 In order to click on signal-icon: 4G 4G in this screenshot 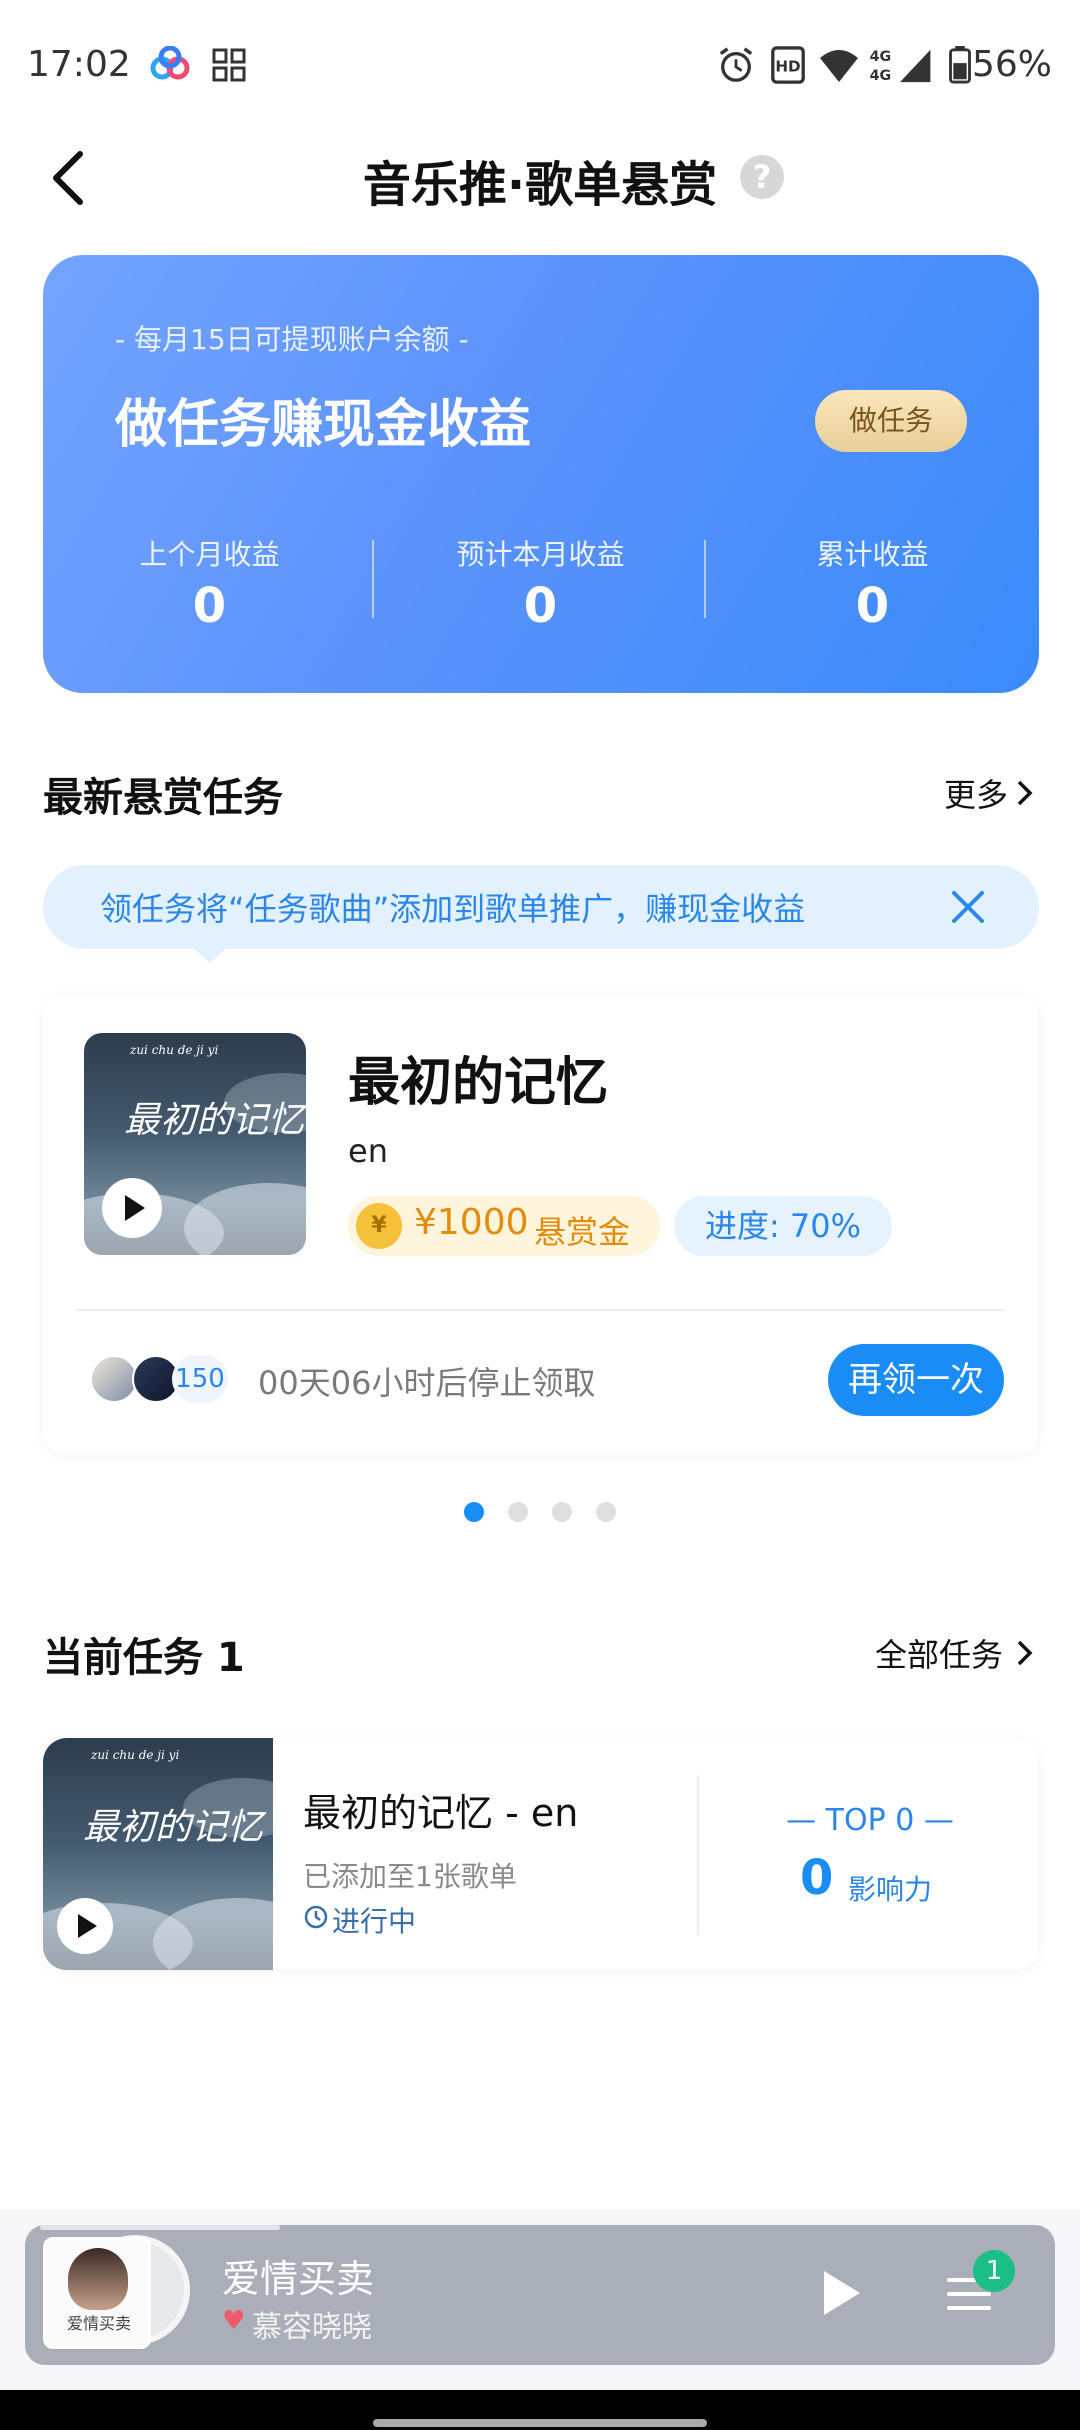, I will do `click(900, 66)`.